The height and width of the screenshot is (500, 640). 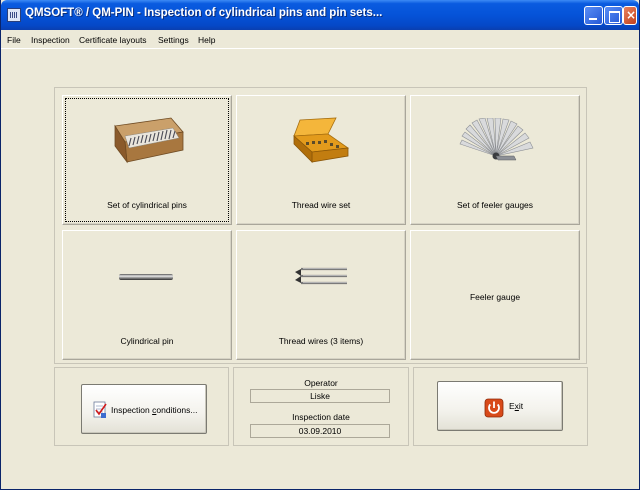 I want to click on exit-button: Exit, so click(x=500, y=406).